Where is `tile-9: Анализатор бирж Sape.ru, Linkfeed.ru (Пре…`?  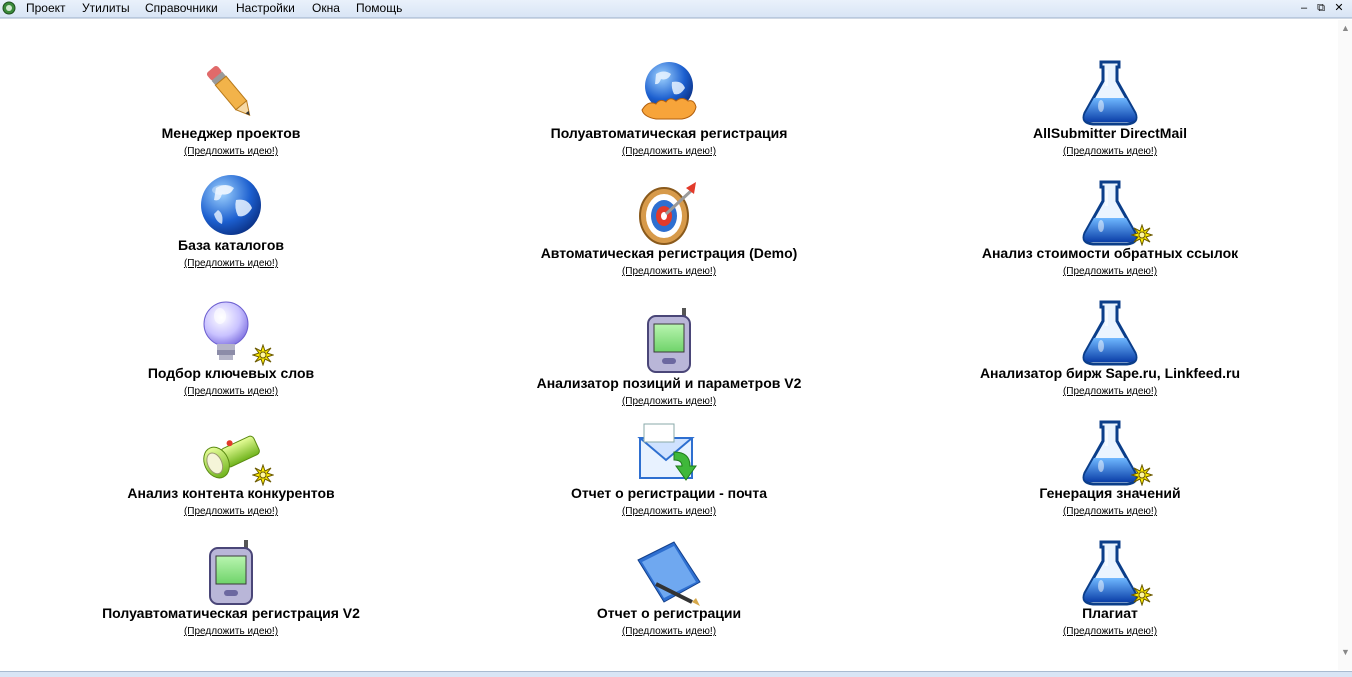
tile-9: Анализатор бирж Sape.ru, Linkfeed.ru (Пре… is located at coordinates (1110, 348).